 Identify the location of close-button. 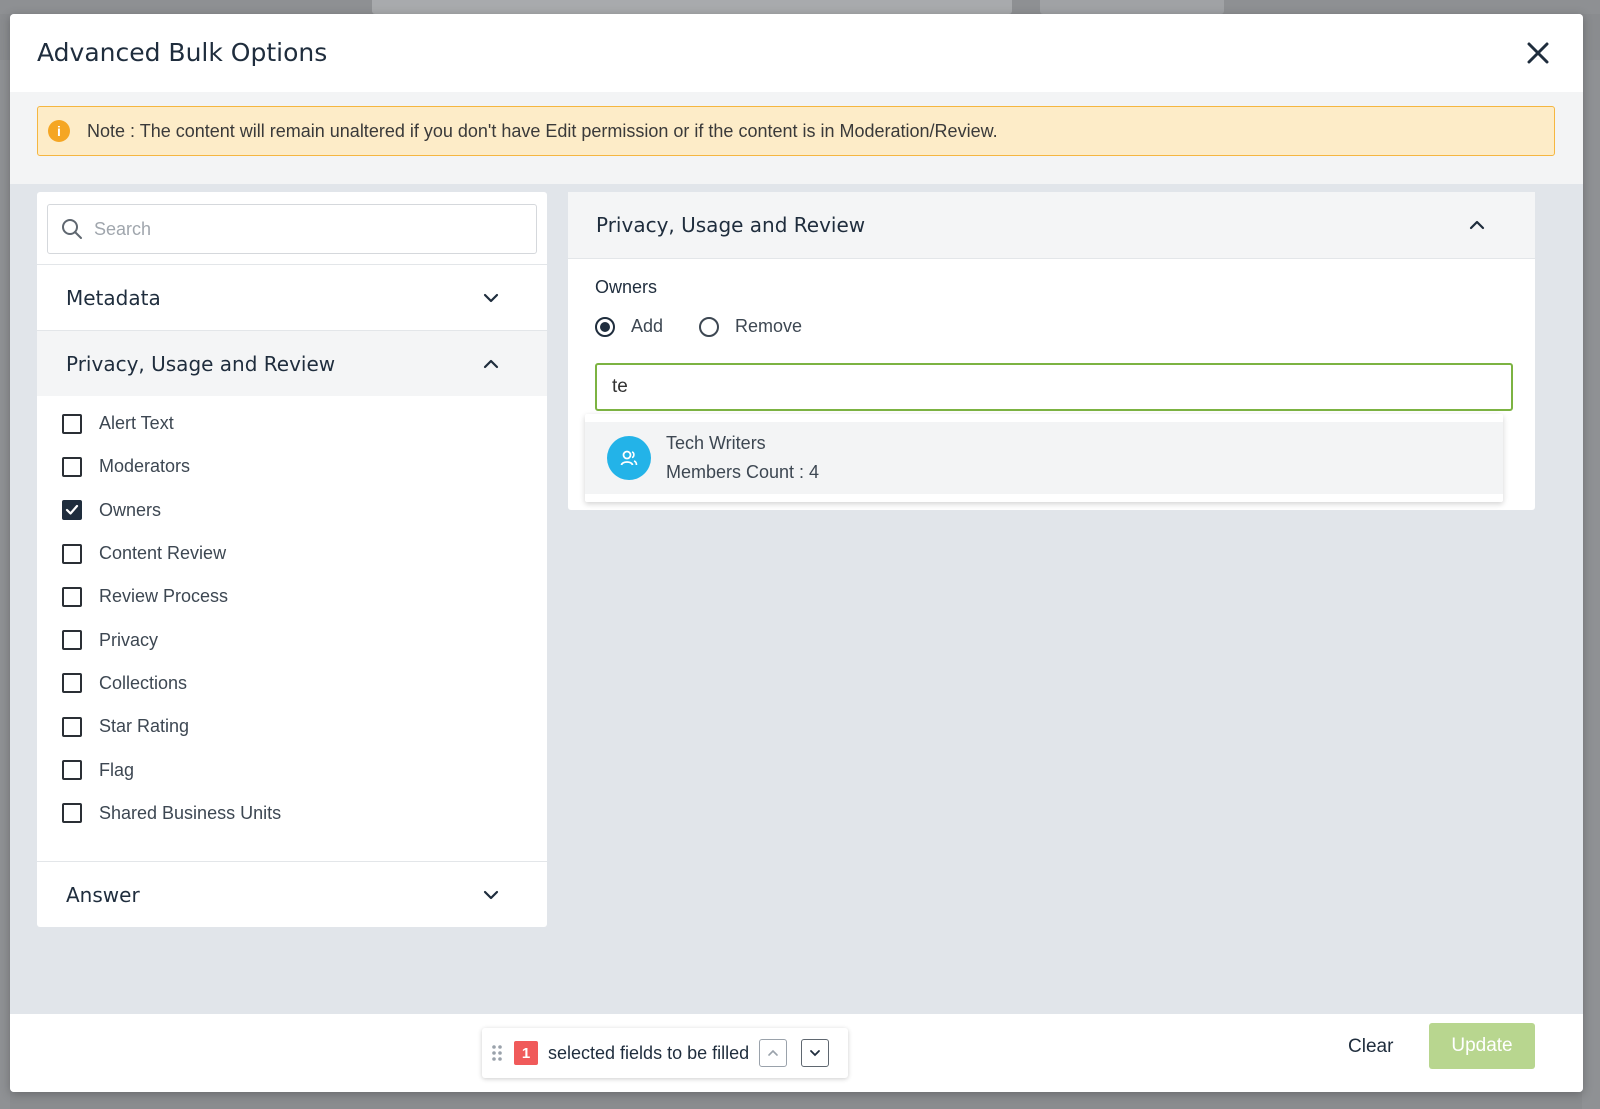
(1538, 53).